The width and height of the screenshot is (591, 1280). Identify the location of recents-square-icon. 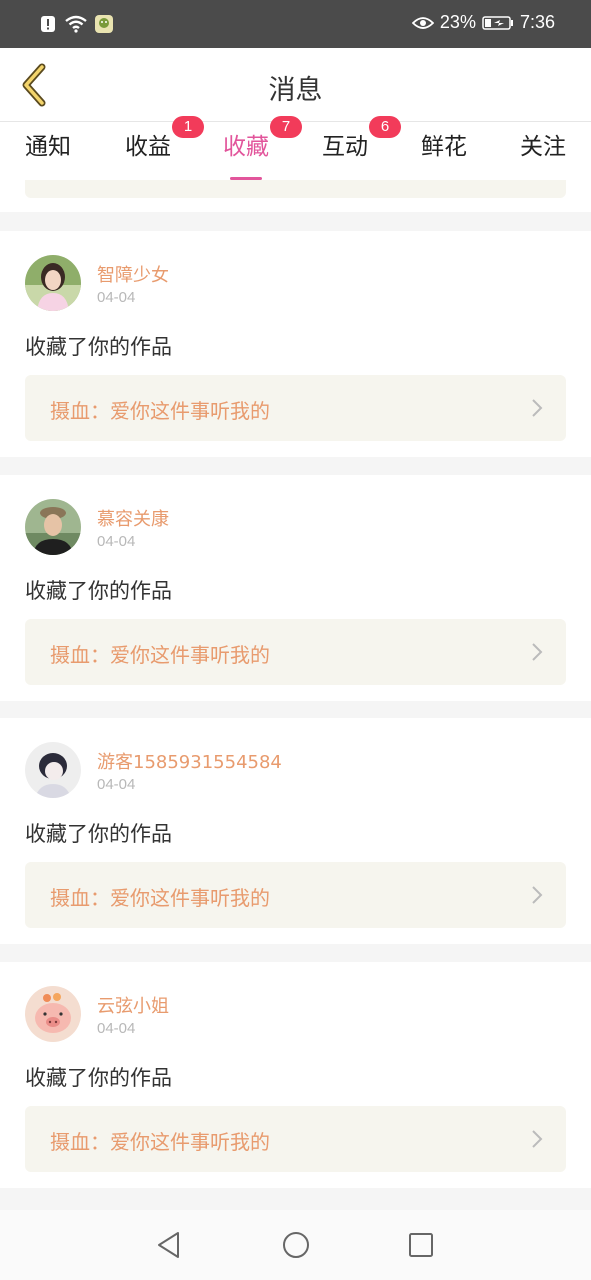
(421, 1245).